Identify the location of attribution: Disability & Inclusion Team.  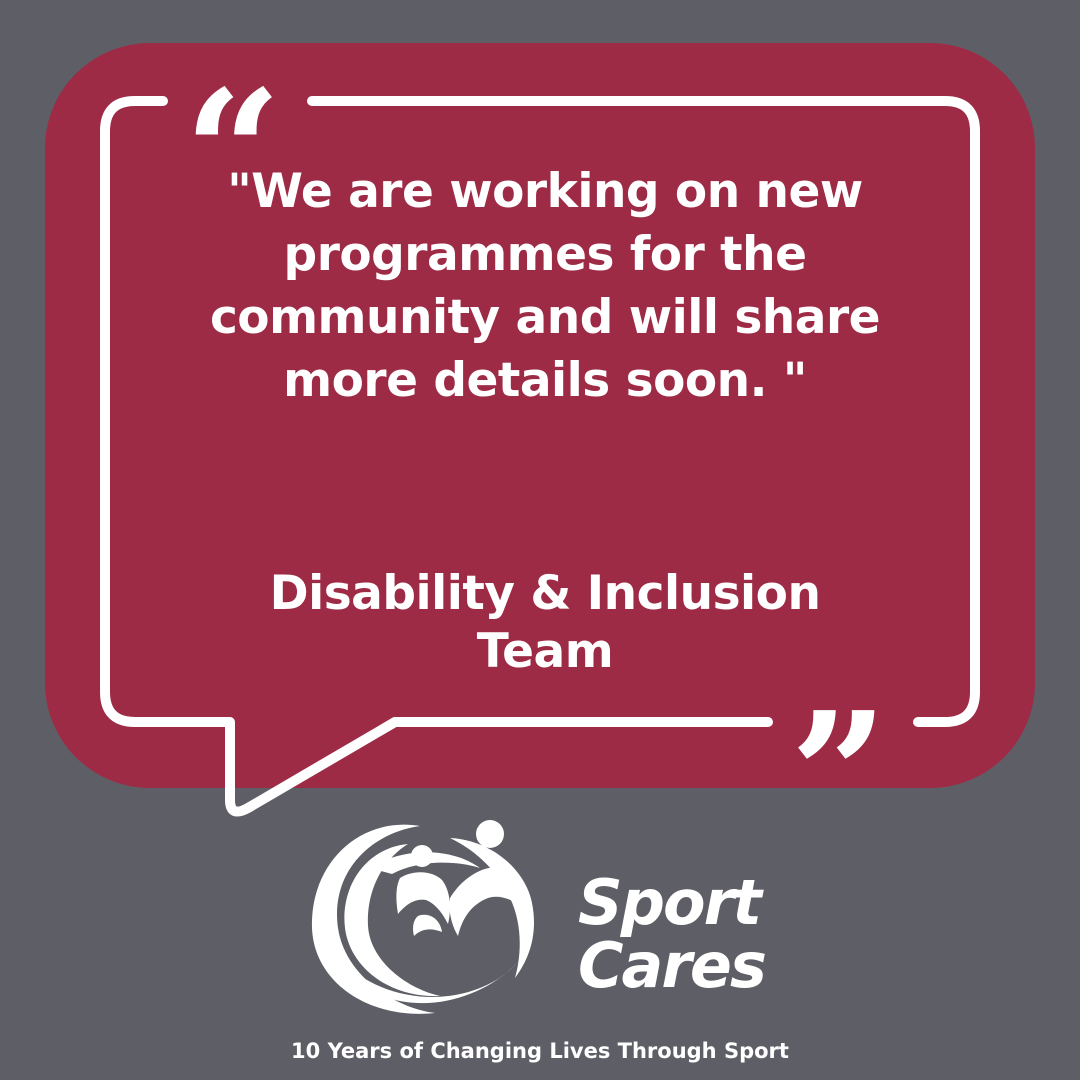
(545, 623).